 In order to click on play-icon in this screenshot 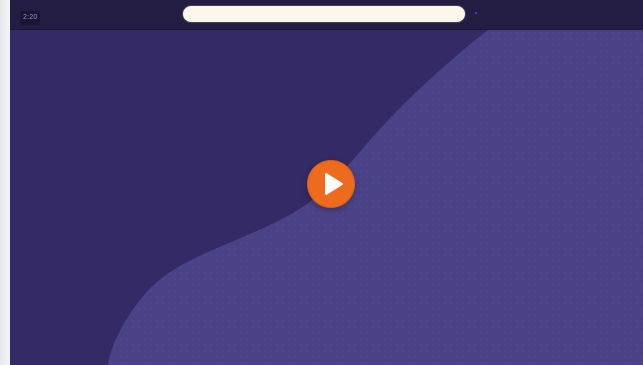, I will do `click(334, 184)`.